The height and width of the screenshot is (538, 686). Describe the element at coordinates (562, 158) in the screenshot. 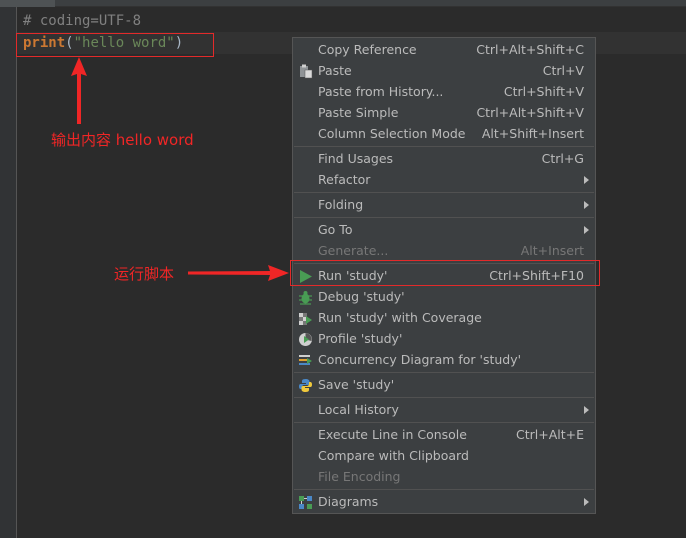

I see `menu-item-shortcut: Ctrl+G` at that location.